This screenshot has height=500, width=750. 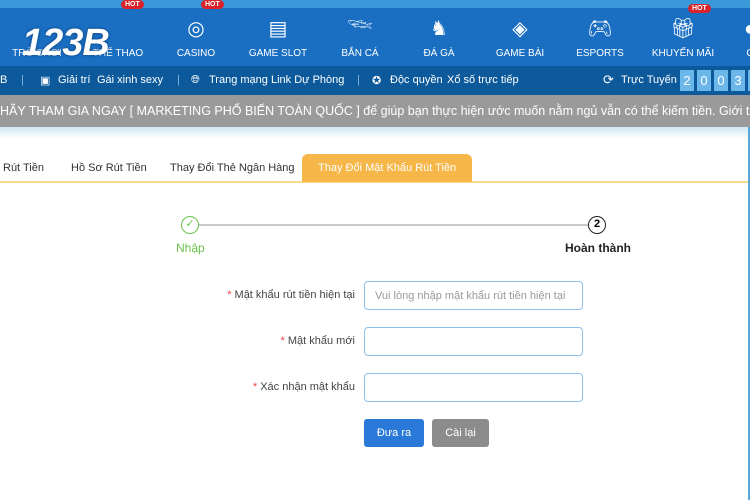 What do you see at coordinates (190, 225) in the screenshot?
I see `check-icon: ✓` at bounding box center [190, 225].